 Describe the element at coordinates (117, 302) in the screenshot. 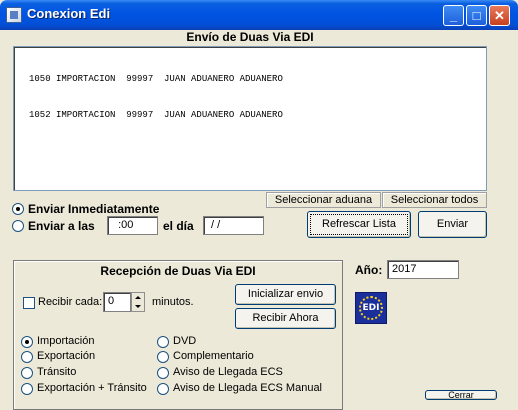

I see `receive-minutes-field: 0` at that location.